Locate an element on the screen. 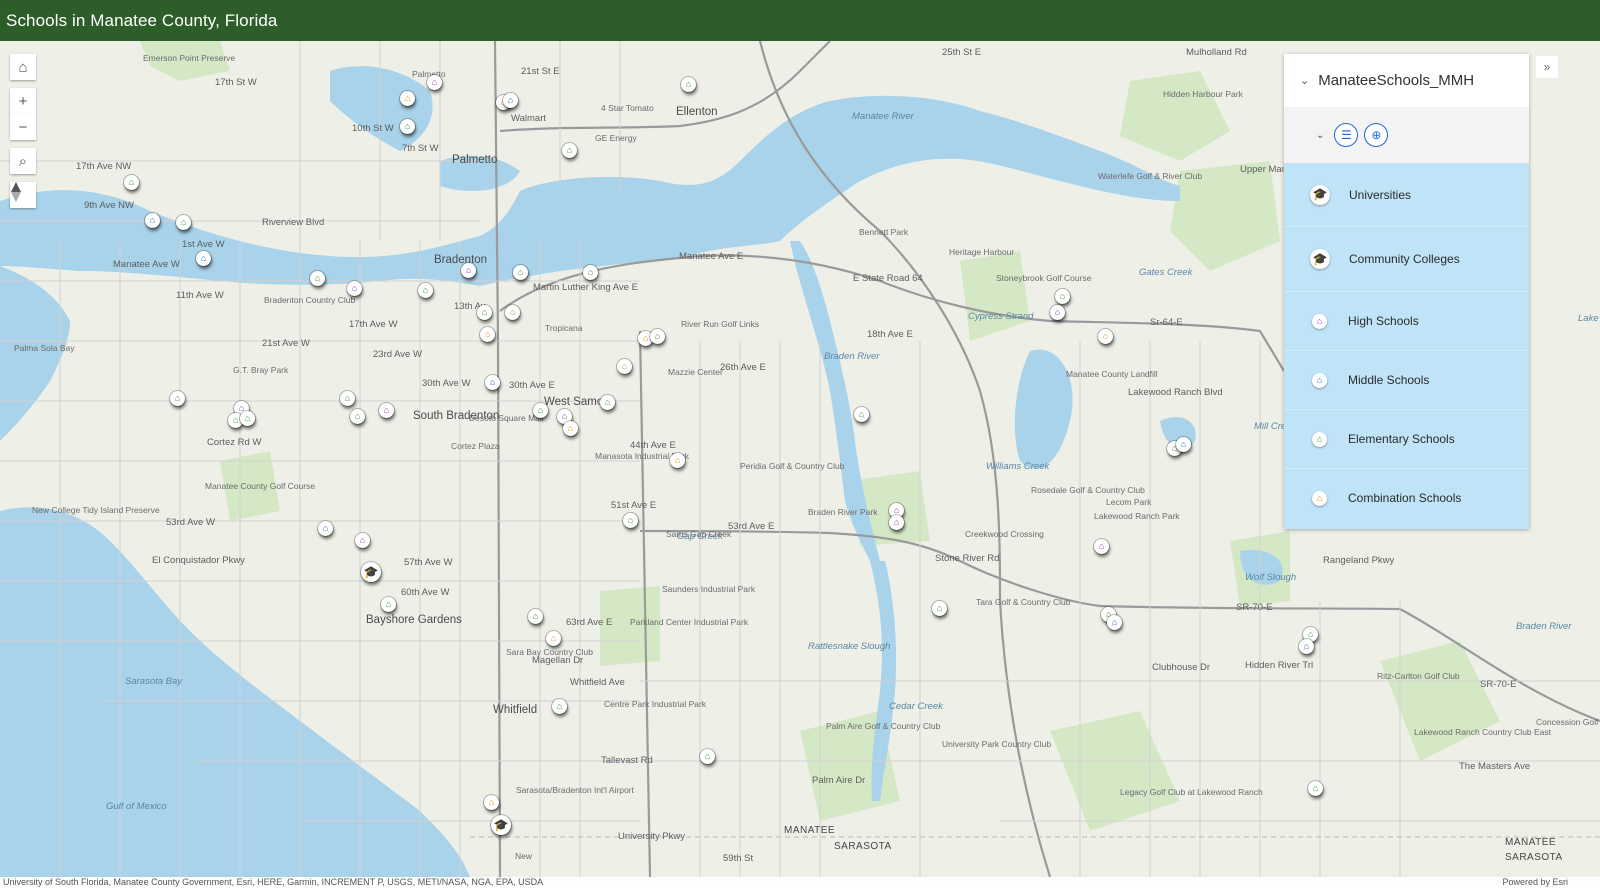 Image resolution: width=1600 pixels, height=888 pixels. map-label: Williams Creek is located at coordinates (1018, 466).